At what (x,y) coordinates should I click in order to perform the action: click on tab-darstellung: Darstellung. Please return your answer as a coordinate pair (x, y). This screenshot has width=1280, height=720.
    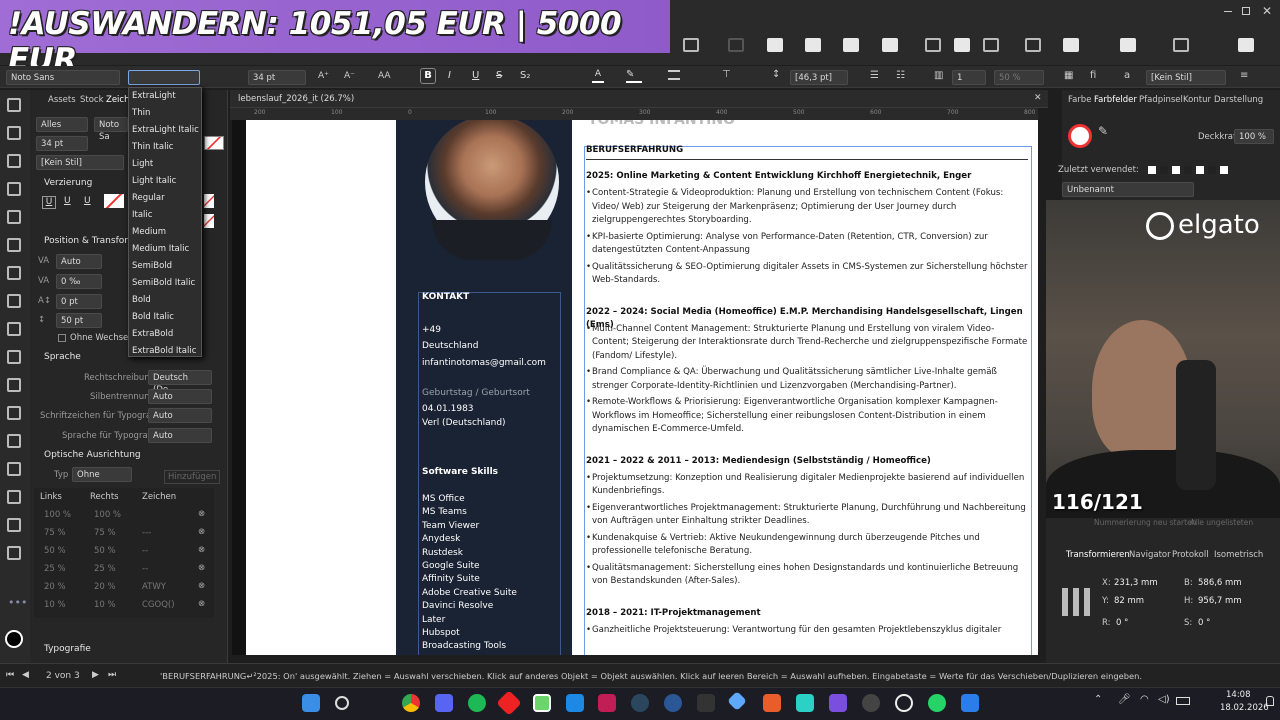
    Looking at the image, I should click on (1238, 100).